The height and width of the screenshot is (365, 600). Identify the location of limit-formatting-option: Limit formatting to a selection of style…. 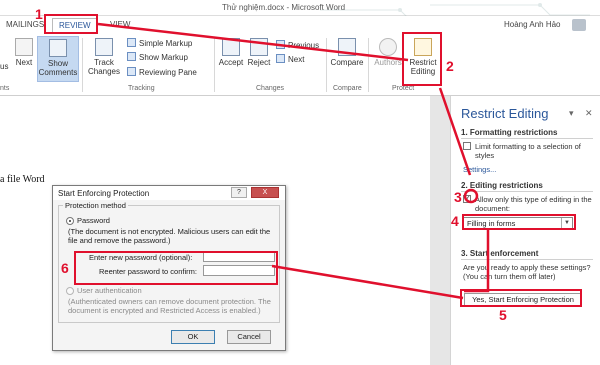
(529, 151).